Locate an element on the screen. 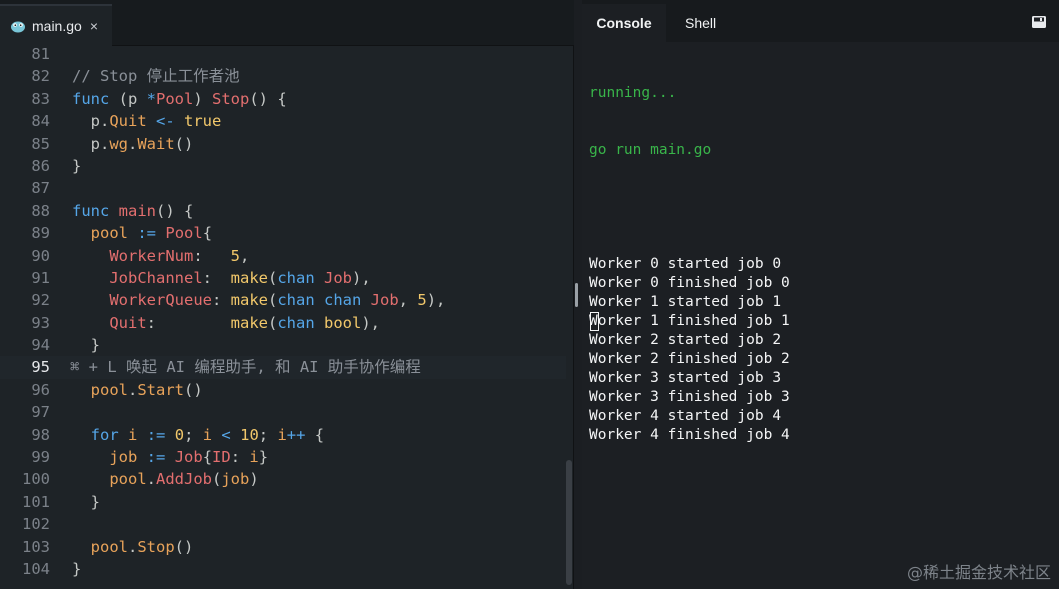  output-line: Worker 0 finished job 0 is located at coordinates (689, 283).